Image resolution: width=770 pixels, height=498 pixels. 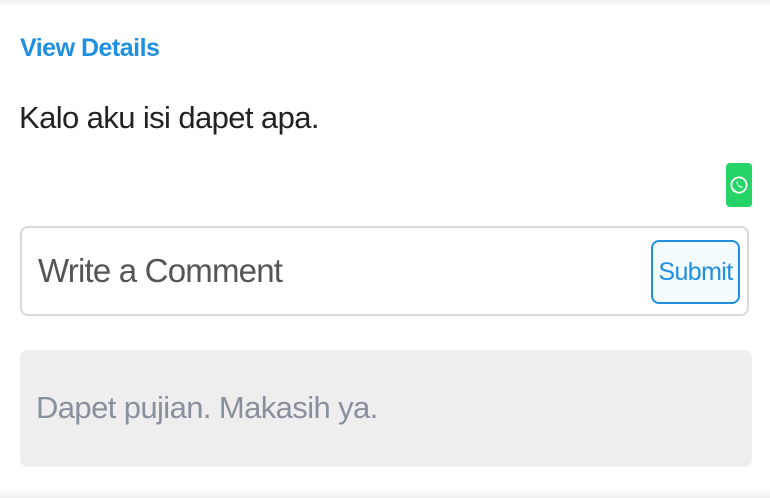 I want to click on share-row, so click(x=739, y=185).